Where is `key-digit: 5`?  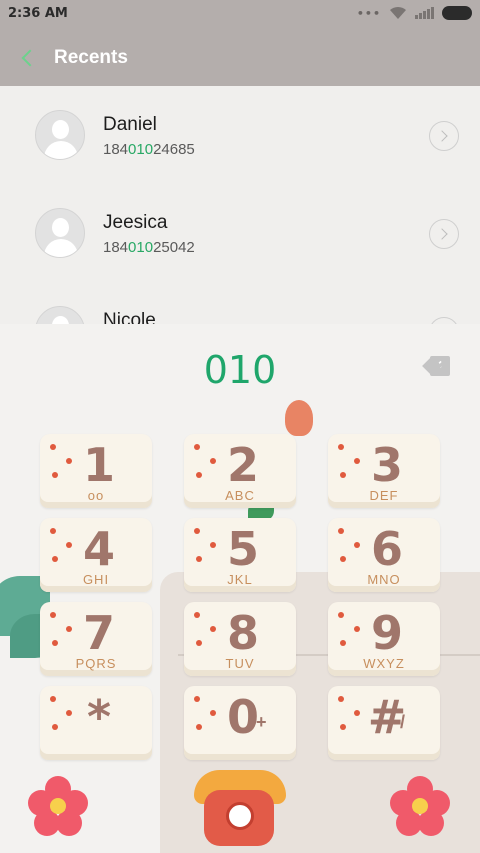
key-digit: 5 is located at coordinates (242, 549).